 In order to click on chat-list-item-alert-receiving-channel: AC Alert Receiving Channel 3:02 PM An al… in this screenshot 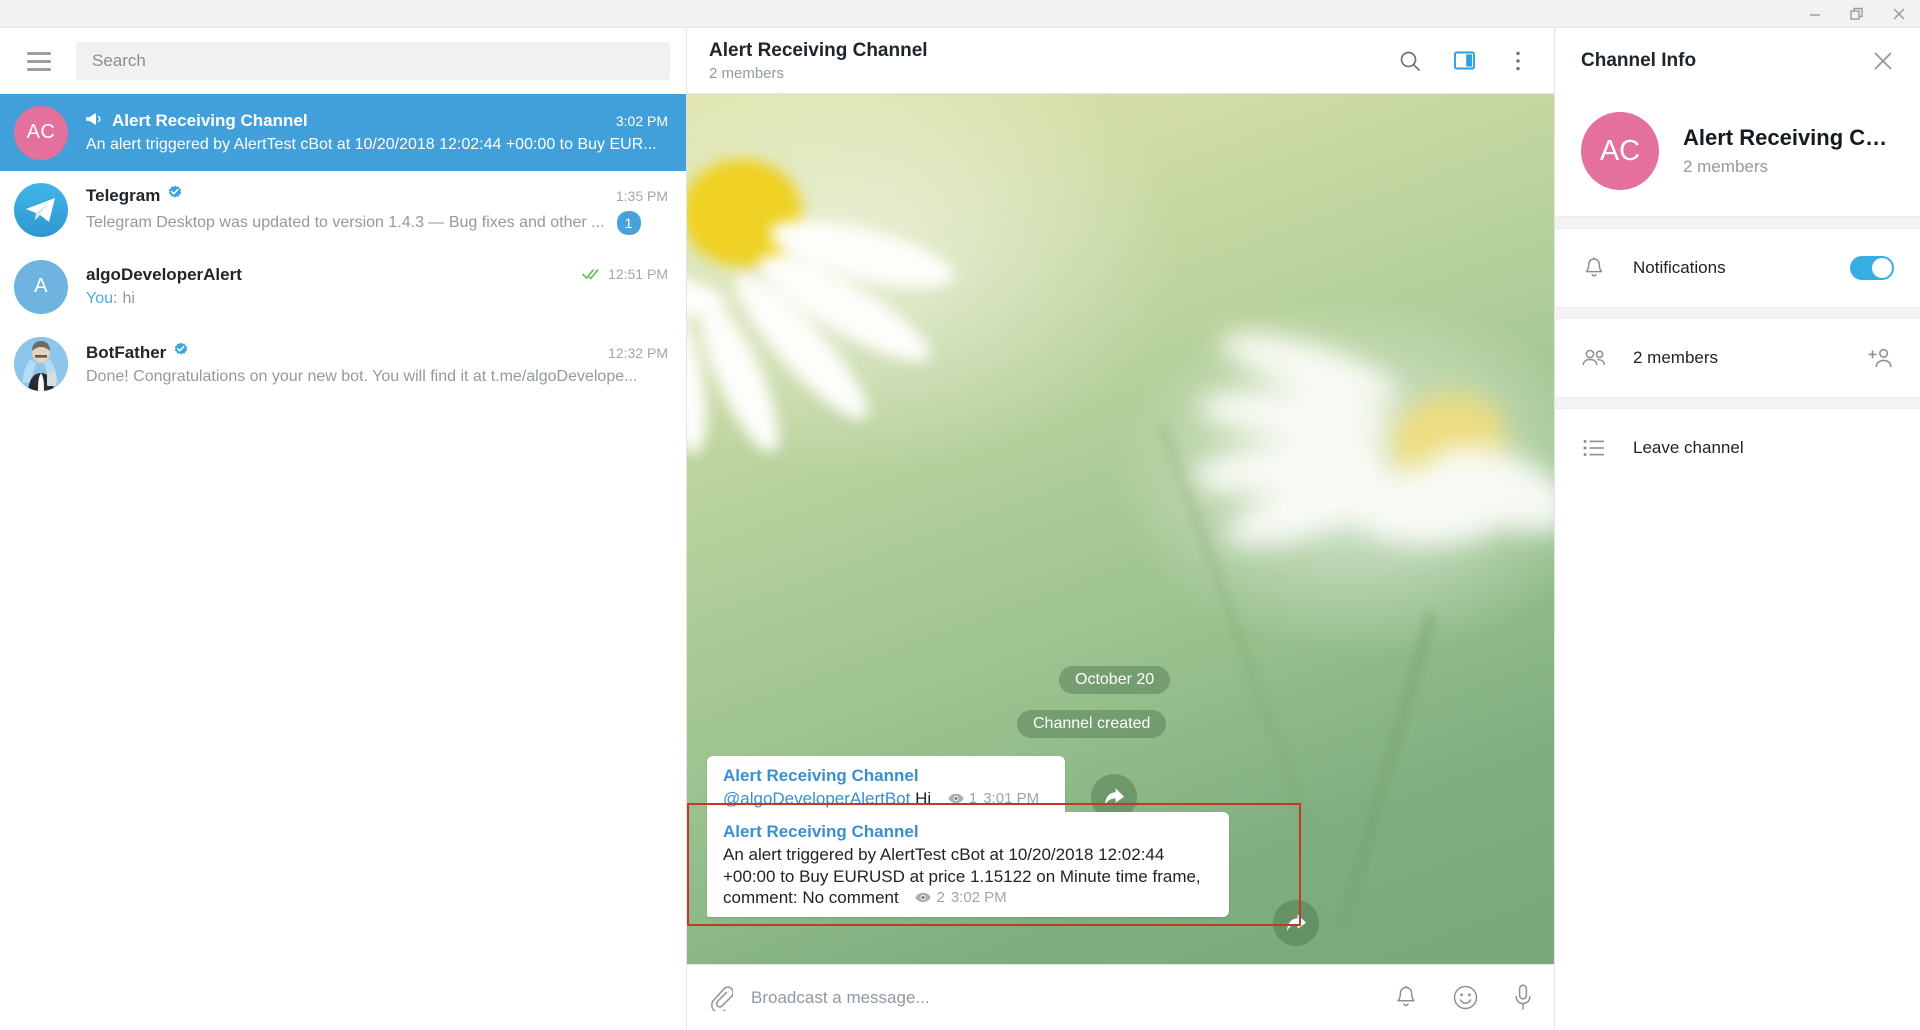, I will do `click(343, 132)`.